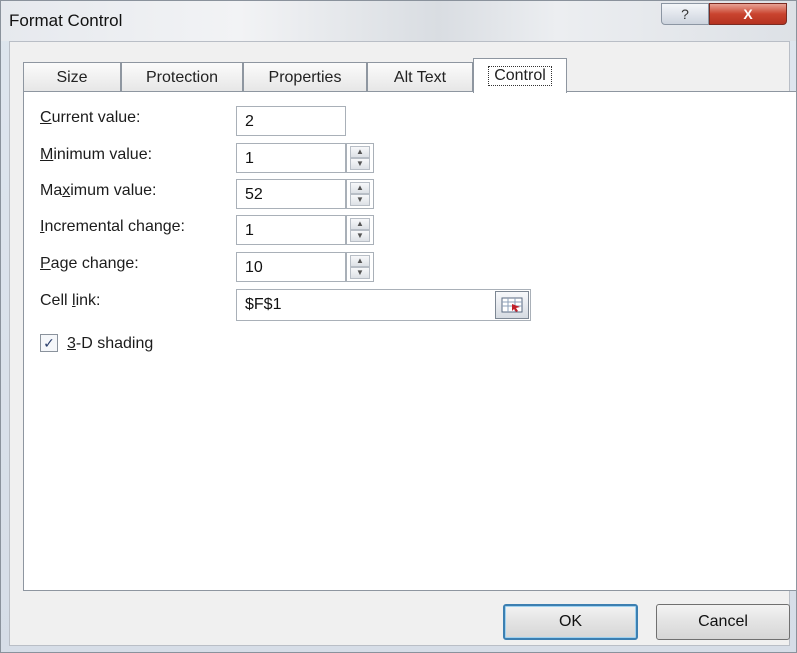  Describe the element at coordinates (398, 21) in the screenshot. I see `title-bar: Format Control ? X` at that location.